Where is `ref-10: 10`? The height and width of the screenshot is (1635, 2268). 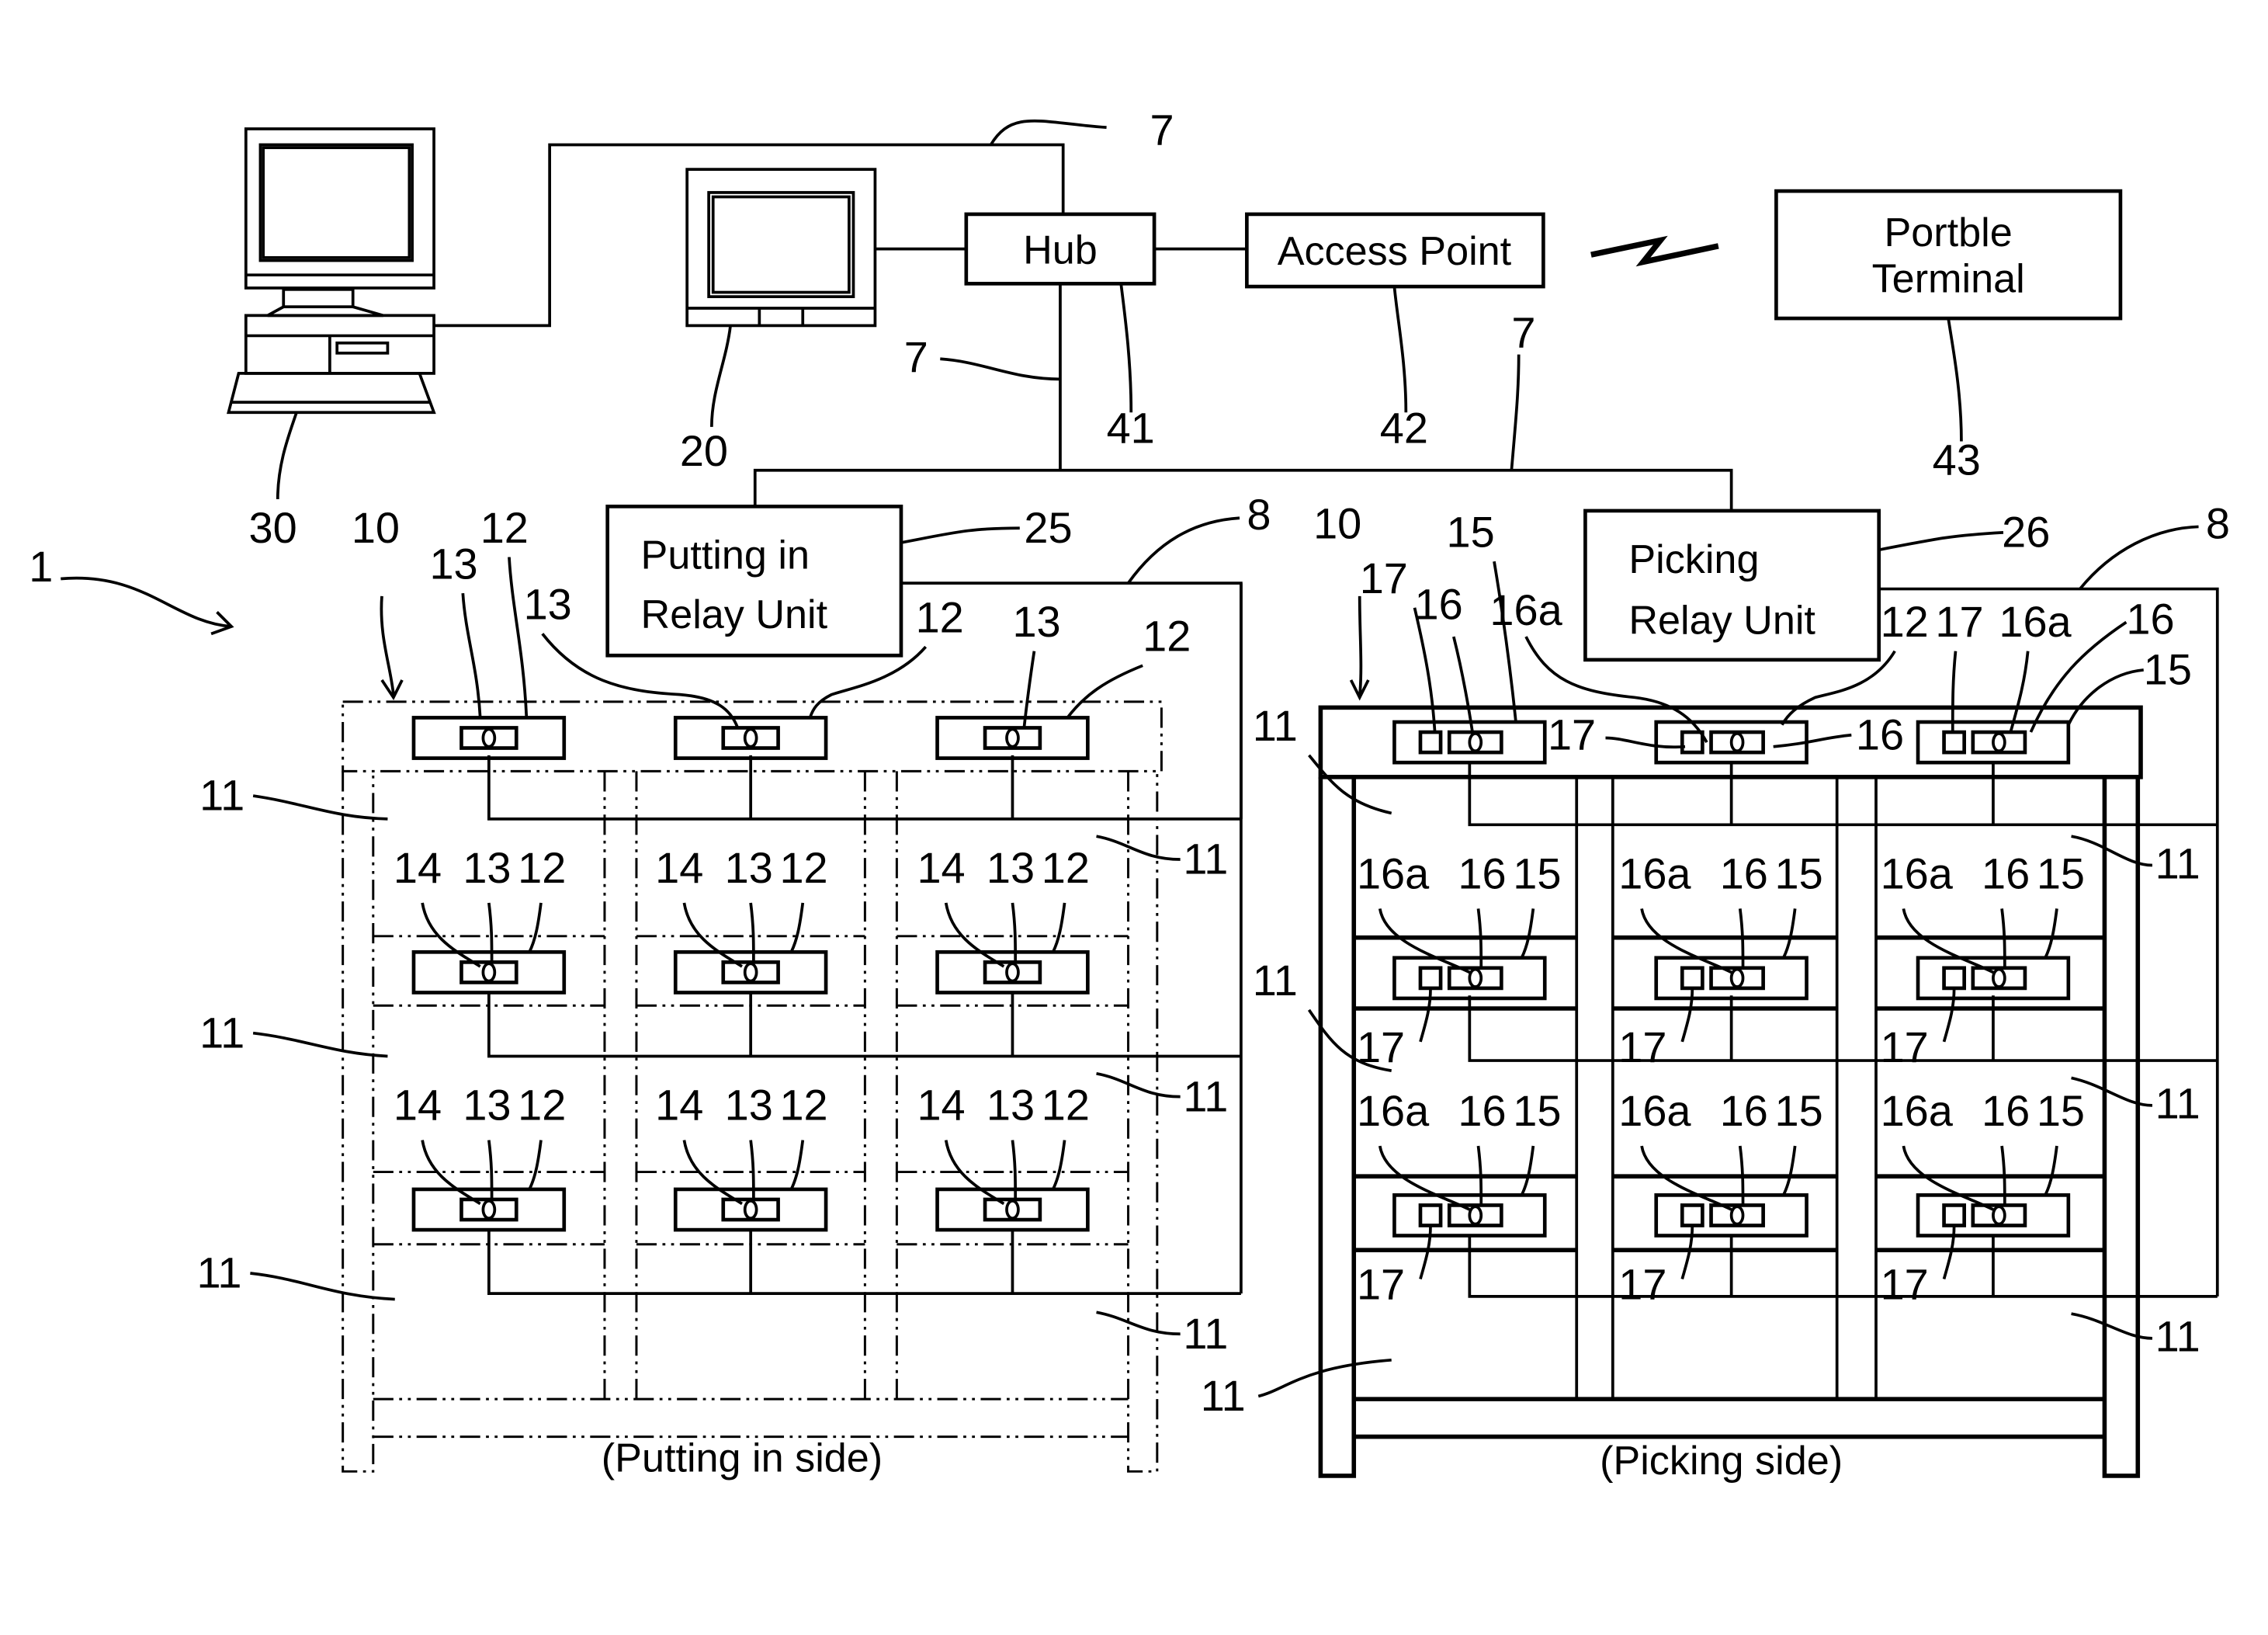 ref-10: 10 is located at coordinates (1337, 522).